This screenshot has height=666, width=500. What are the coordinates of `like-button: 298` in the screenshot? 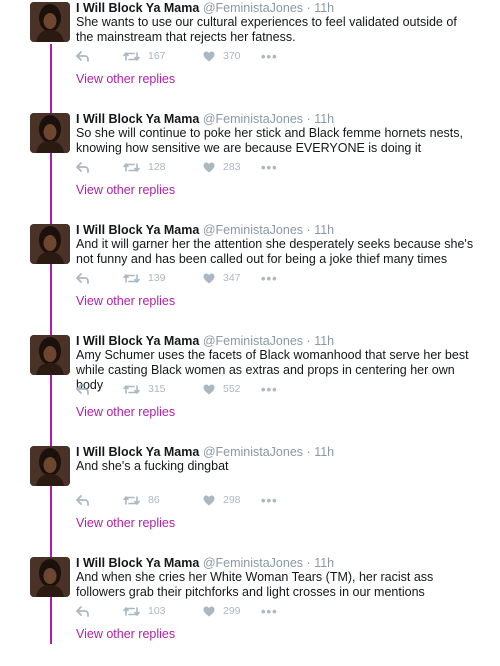 It's located at (232, 500).